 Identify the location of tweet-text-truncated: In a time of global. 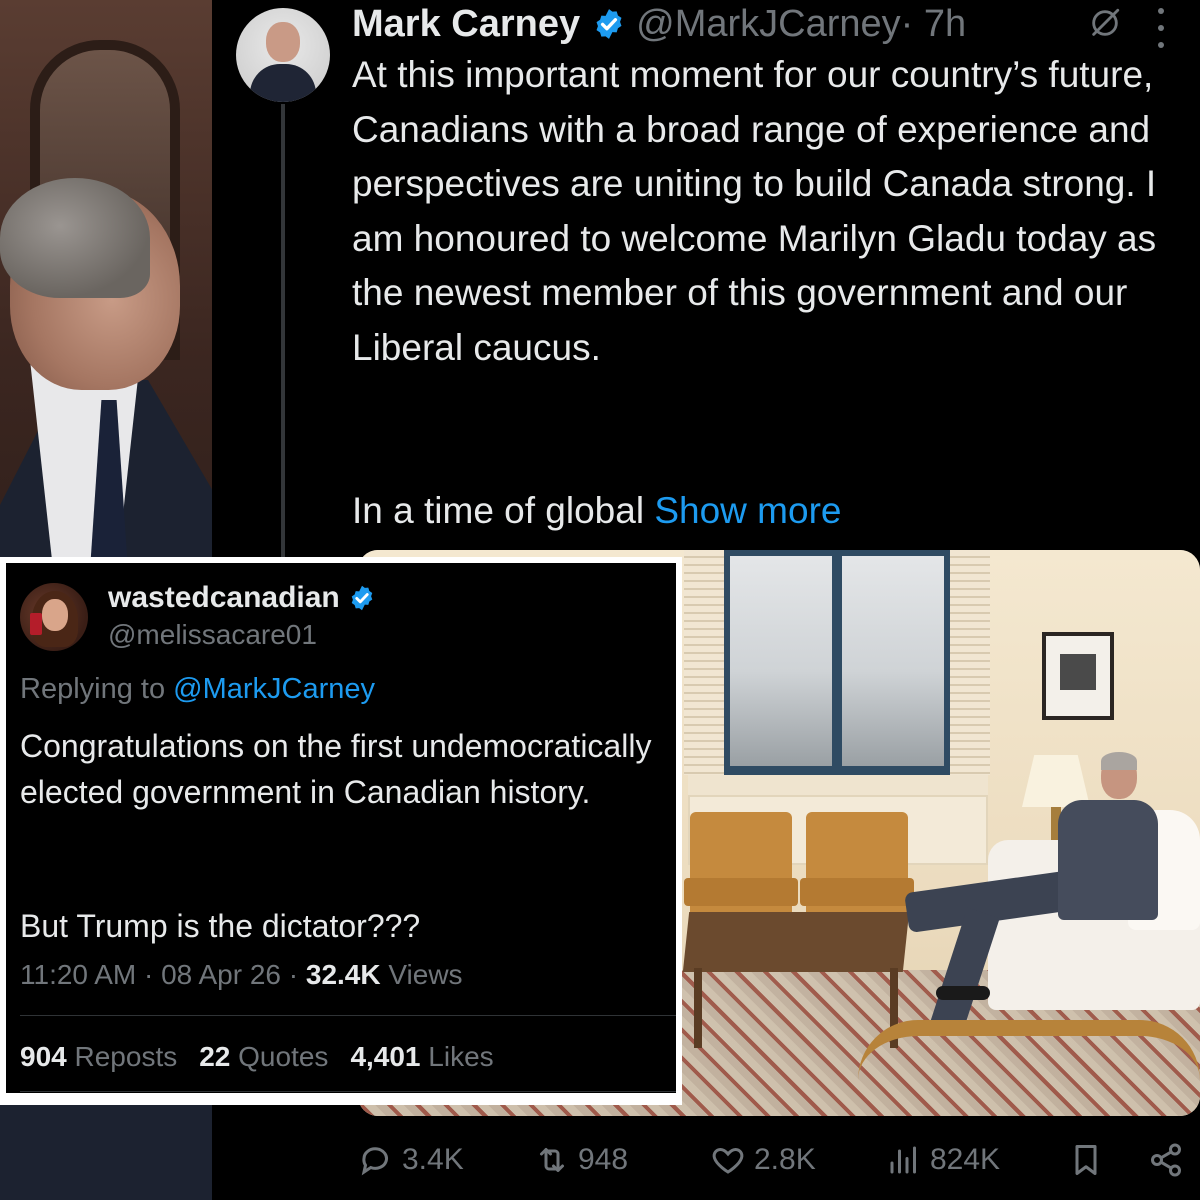
(498, 510).